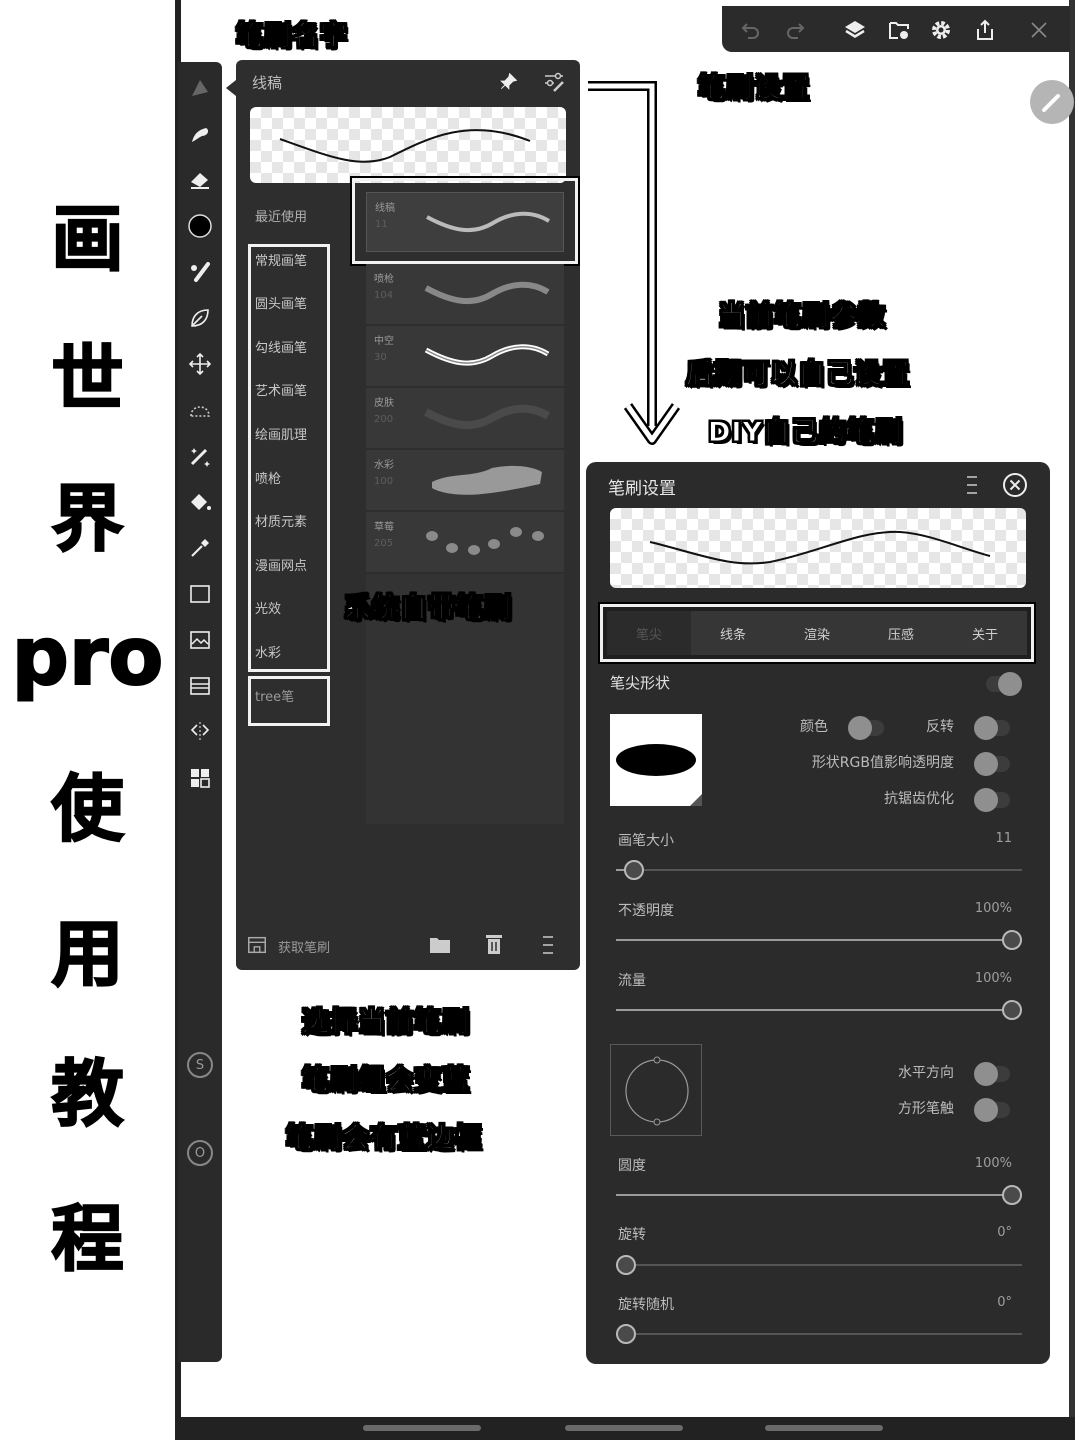 This screenshot has width=1080, height=1440. I want to click on slider-label: 旋转随机, so click(646, 1305).